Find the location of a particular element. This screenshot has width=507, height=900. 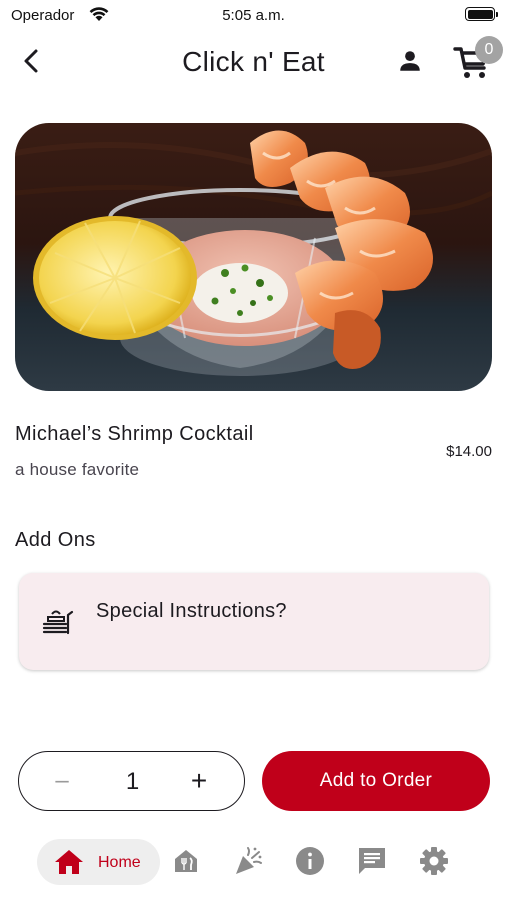

battery-icon is located at coordinates (481, 14).